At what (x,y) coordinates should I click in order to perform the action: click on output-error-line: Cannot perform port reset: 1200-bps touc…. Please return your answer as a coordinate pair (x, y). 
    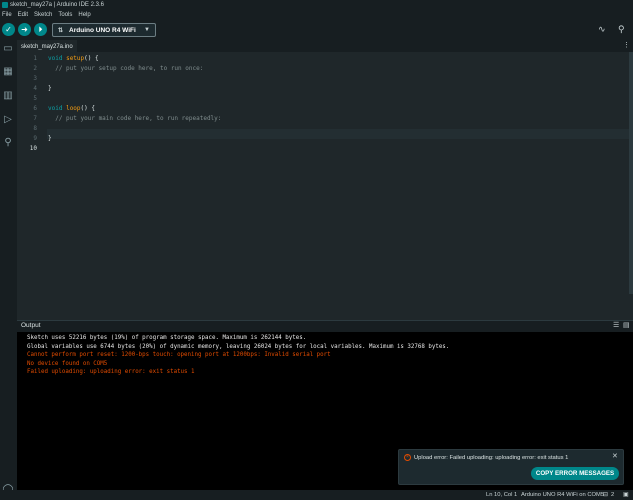
    Looking at the image, I should click on (179, 355).